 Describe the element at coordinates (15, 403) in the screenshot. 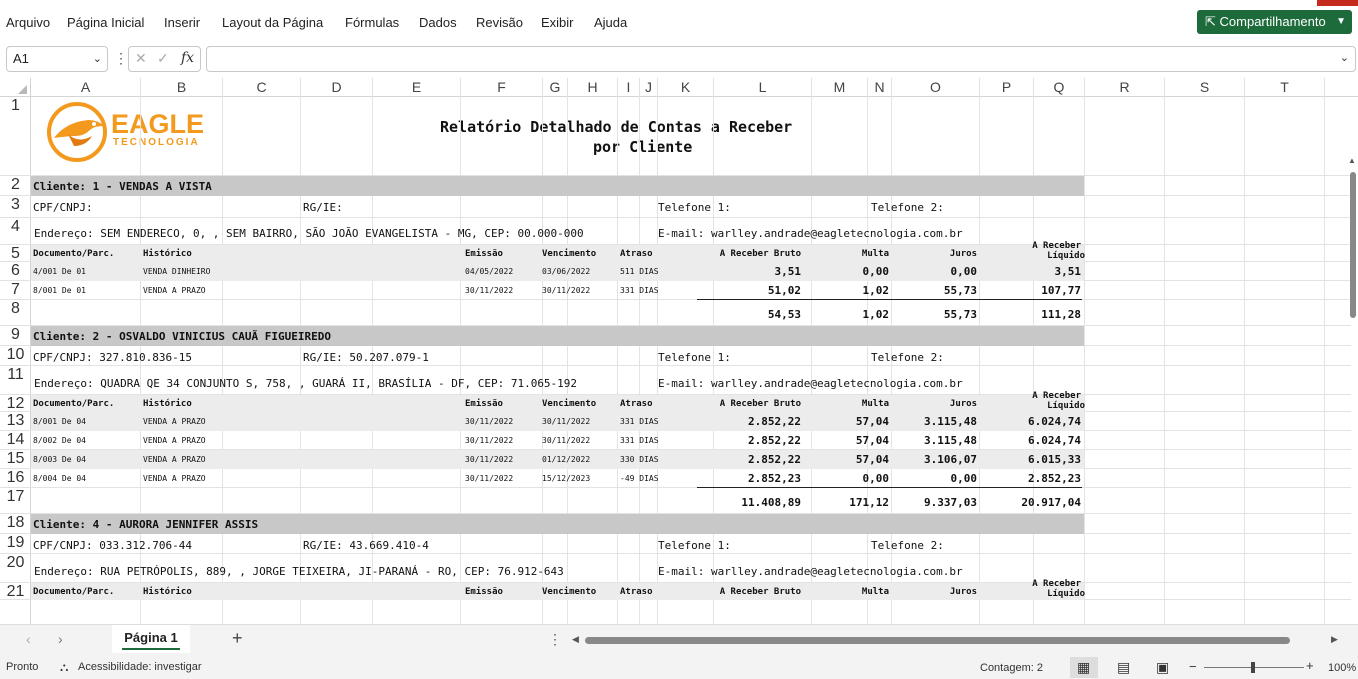

I see `row-header-12: 12` at that location.